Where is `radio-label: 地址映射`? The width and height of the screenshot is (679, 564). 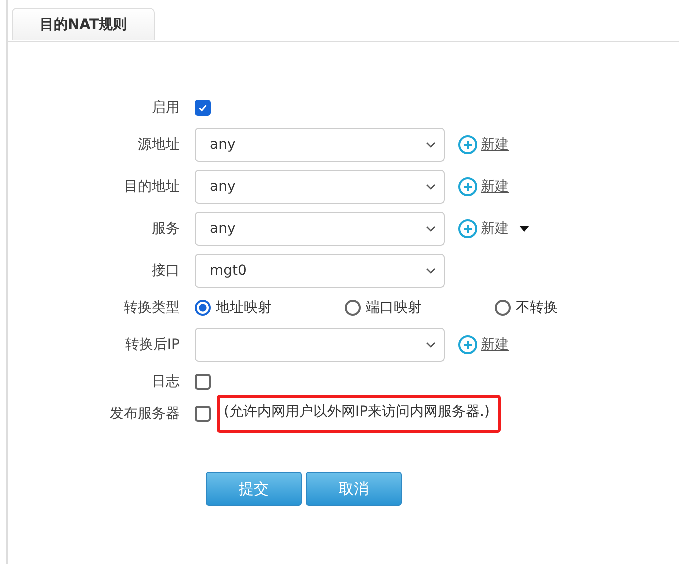
radio-label: 地址映射 is located at coordinates (244, 308).